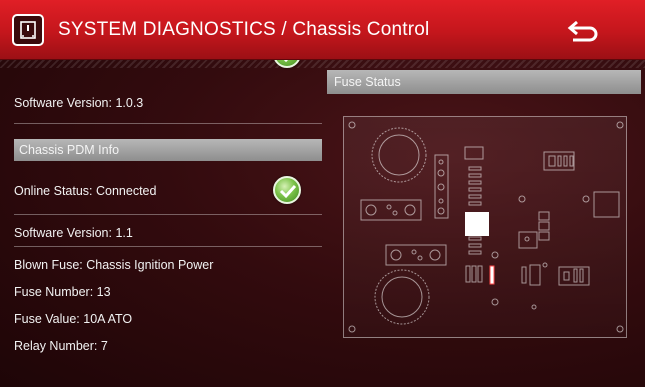  Describe the element at coordinates (73, 233) in the screenshot. I see `software-version: Software Version: 1.1` at that location.